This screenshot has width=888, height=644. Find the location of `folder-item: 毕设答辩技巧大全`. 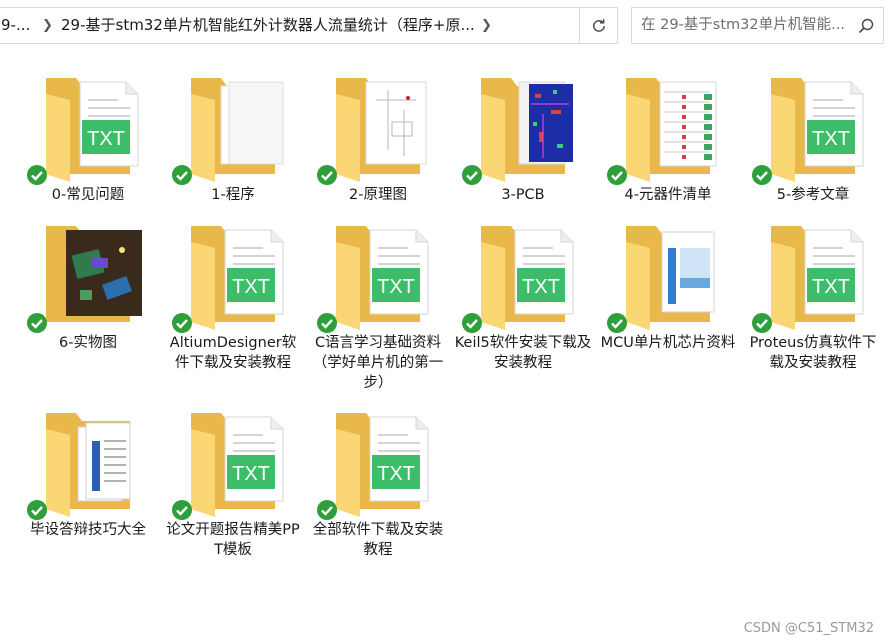

folder-item: 毕设答辩技巧大全 is located at coordinates (88, 471).